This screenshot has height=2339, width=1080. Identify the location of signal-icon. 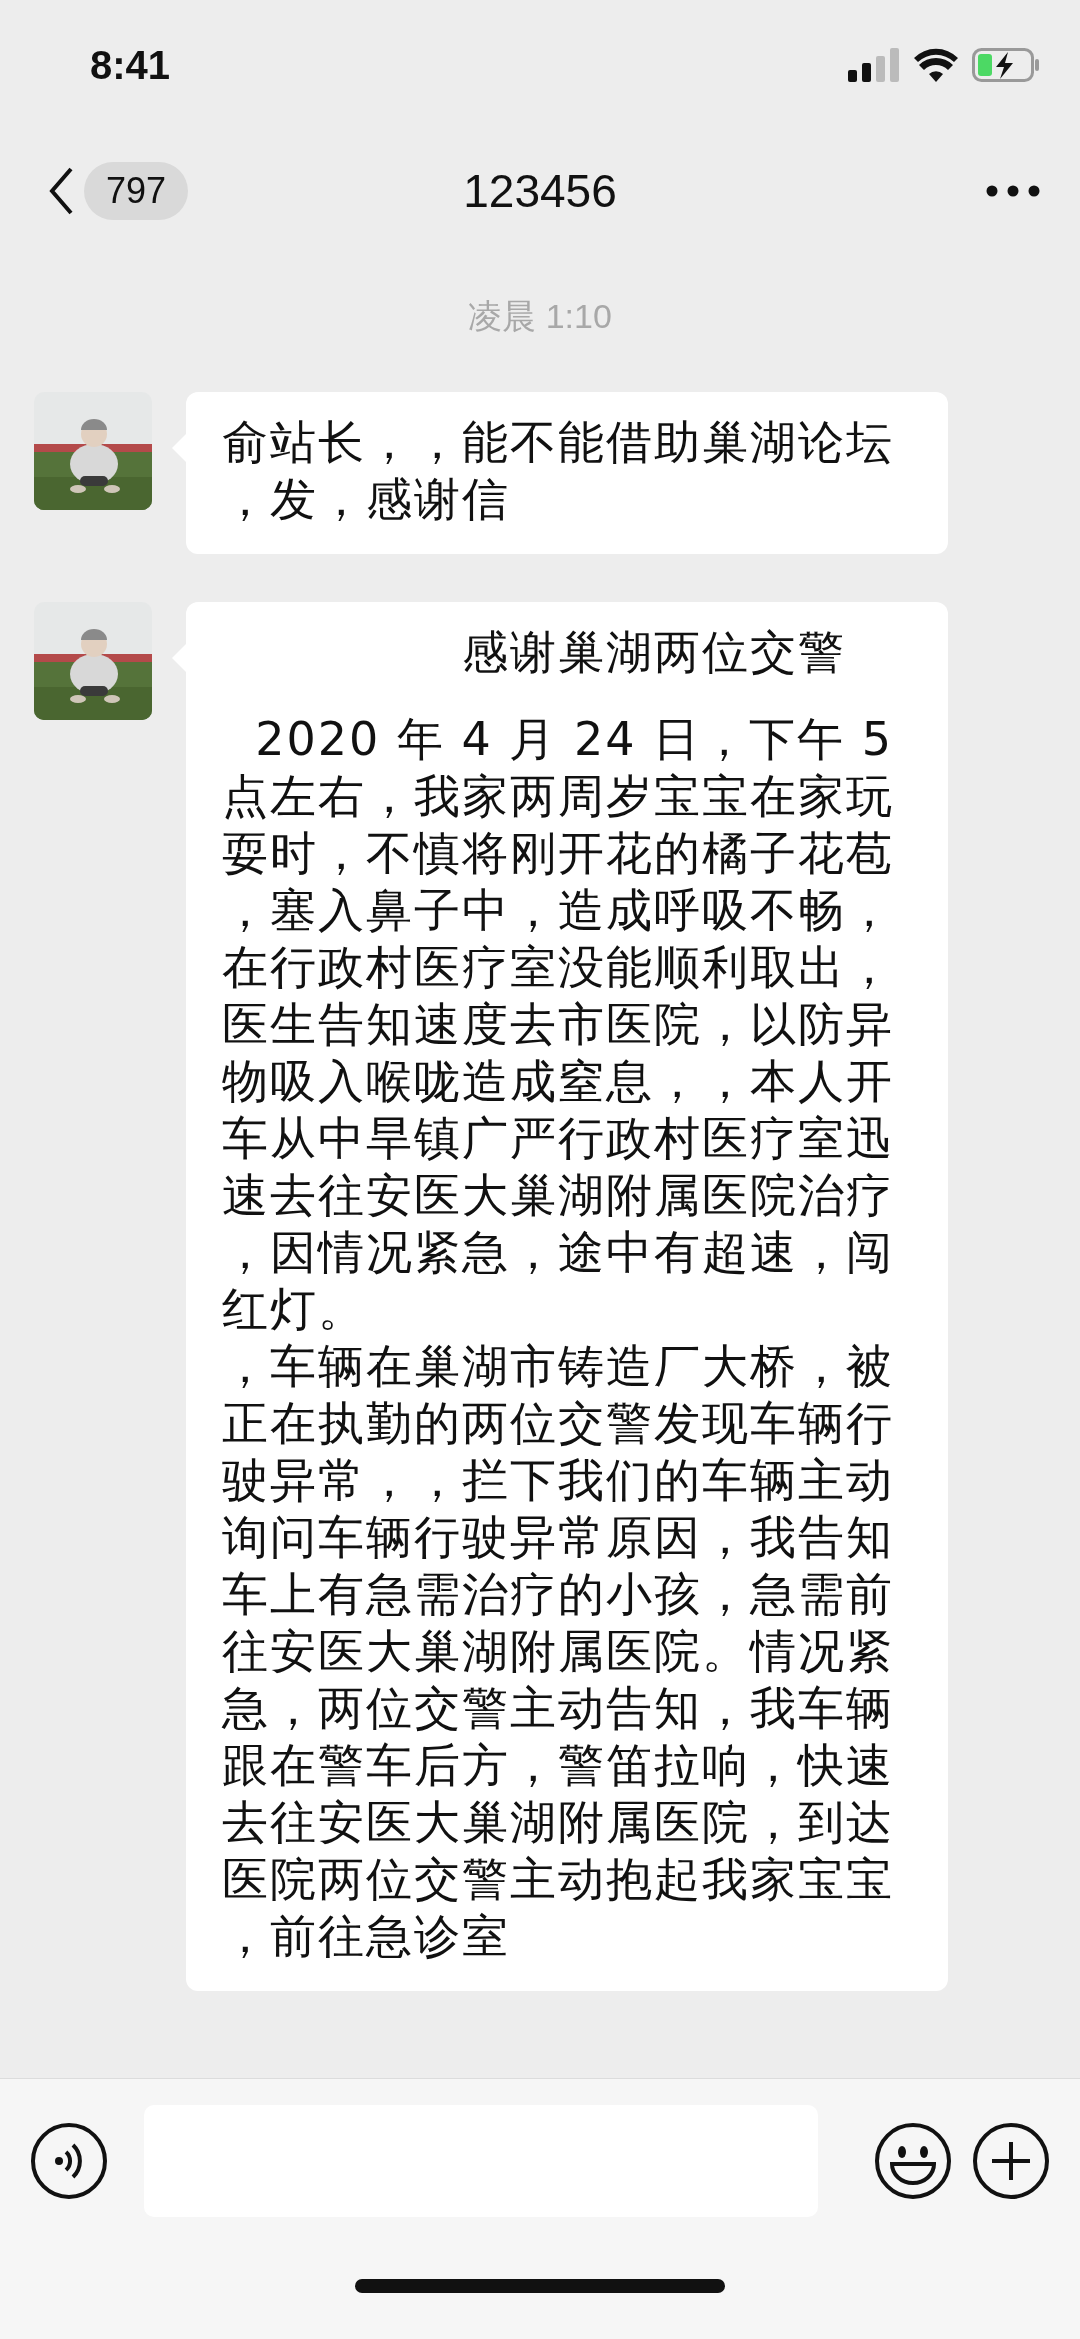
(874, 65).